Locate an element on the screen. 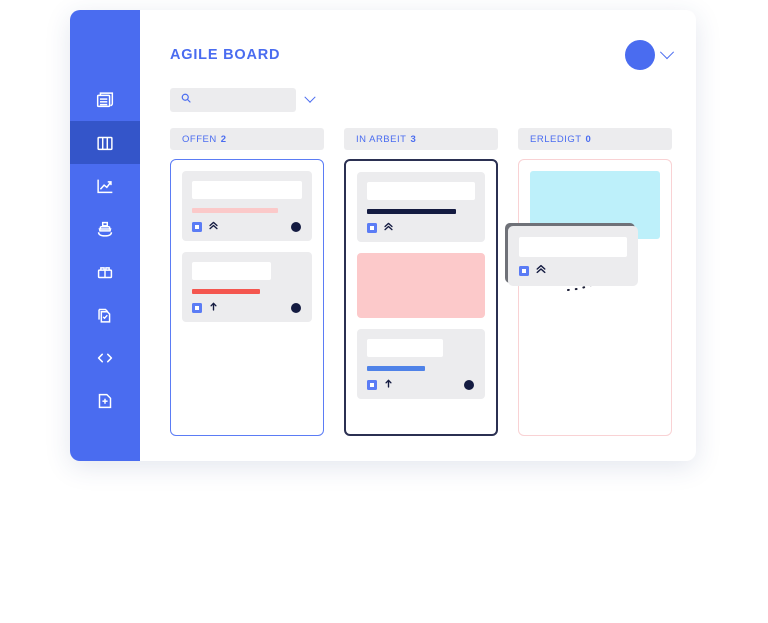  code-brackets-icon is located at coordinates (105, 358).